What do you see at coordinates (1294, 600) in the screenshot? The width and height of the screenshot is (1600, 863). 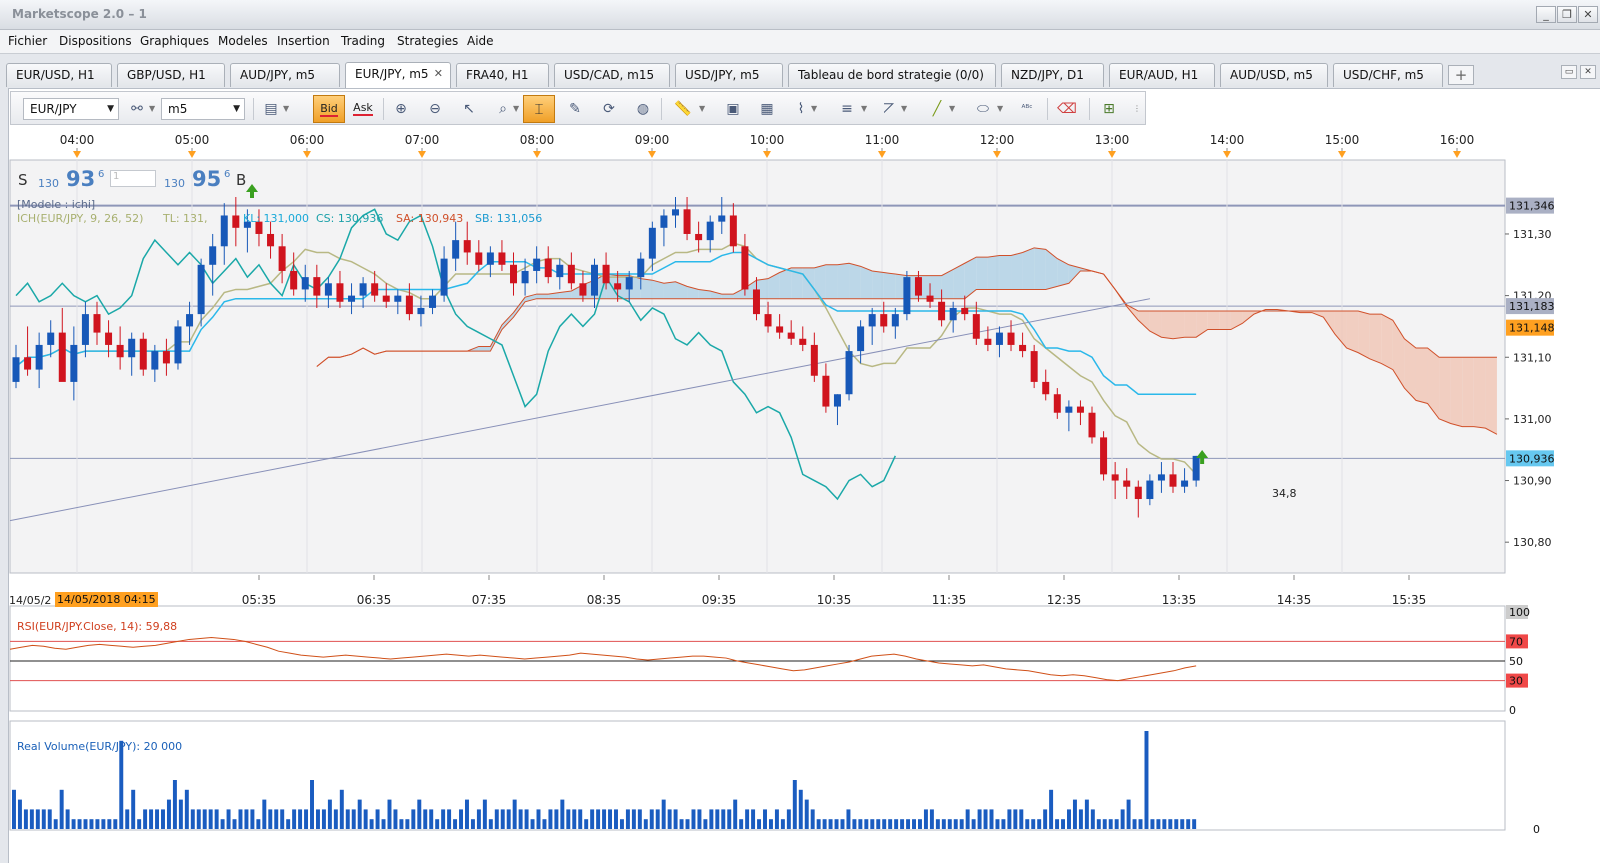 I see `bottom-time-label: 14:35` at bounding box center [1294, 600].